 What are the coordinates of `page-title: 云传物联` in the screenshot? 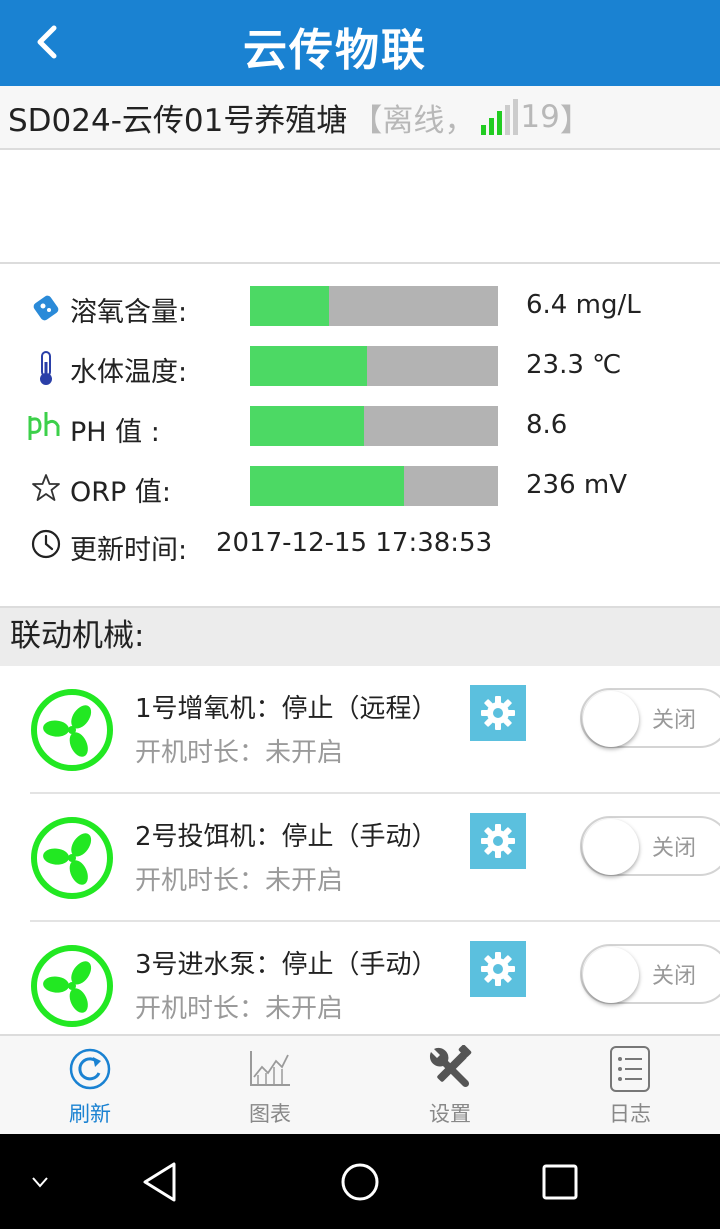 It's located at (335, 50).